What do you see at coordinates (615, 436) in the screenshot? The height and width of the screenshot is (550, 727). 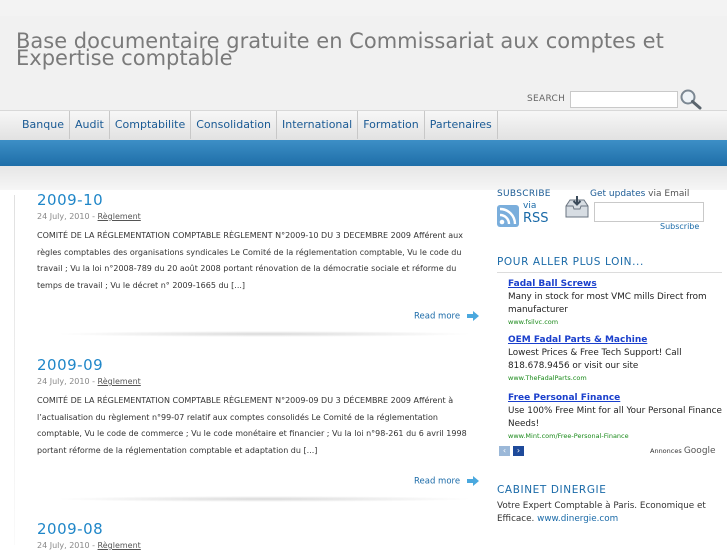 I see `ad-url: www.Mint.com/Free-Personal-Finance` at bounding box center [615, 436].